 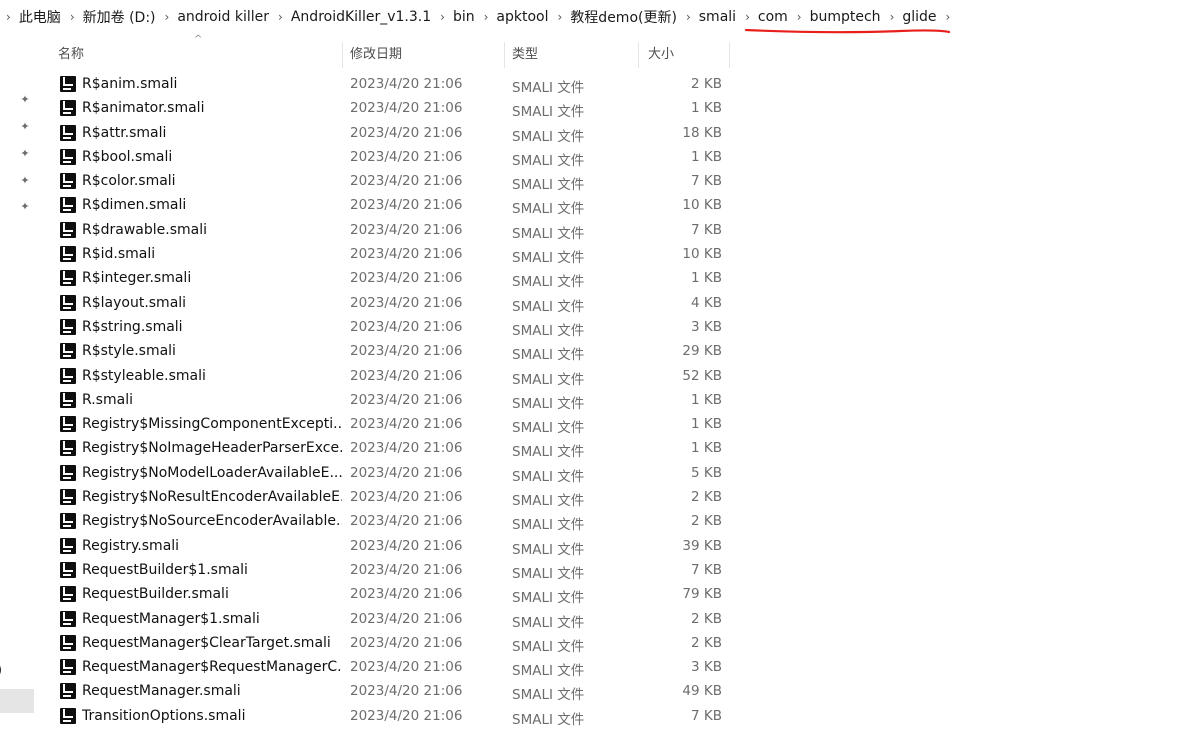 What do you see at coordinates (717, 17) in the screenshot?
I see `breadcrumb-item-smali: smali` at bounding box center [717, 17].